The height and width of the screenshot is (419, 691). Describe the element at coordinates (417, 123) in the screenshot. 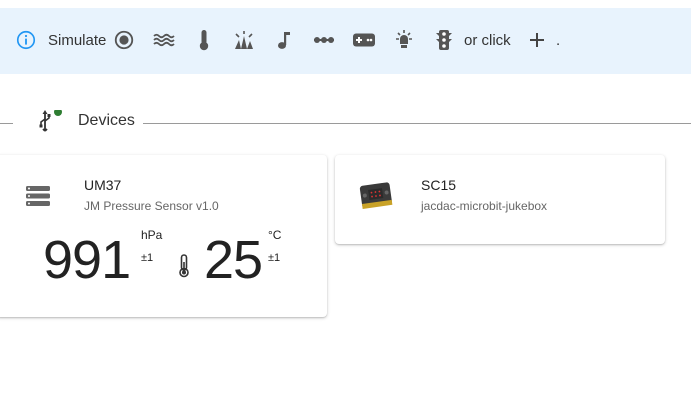

I see `divider-right` at that location.